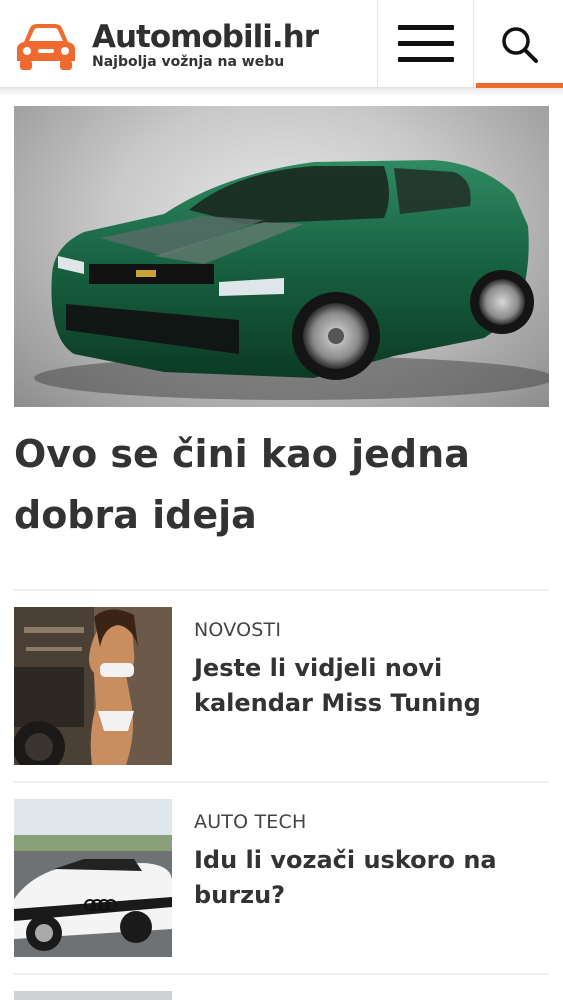  What do you see at coordinates (46, 47) in the screenshot?
I see `car-icon` at bounding box center [46, 47].